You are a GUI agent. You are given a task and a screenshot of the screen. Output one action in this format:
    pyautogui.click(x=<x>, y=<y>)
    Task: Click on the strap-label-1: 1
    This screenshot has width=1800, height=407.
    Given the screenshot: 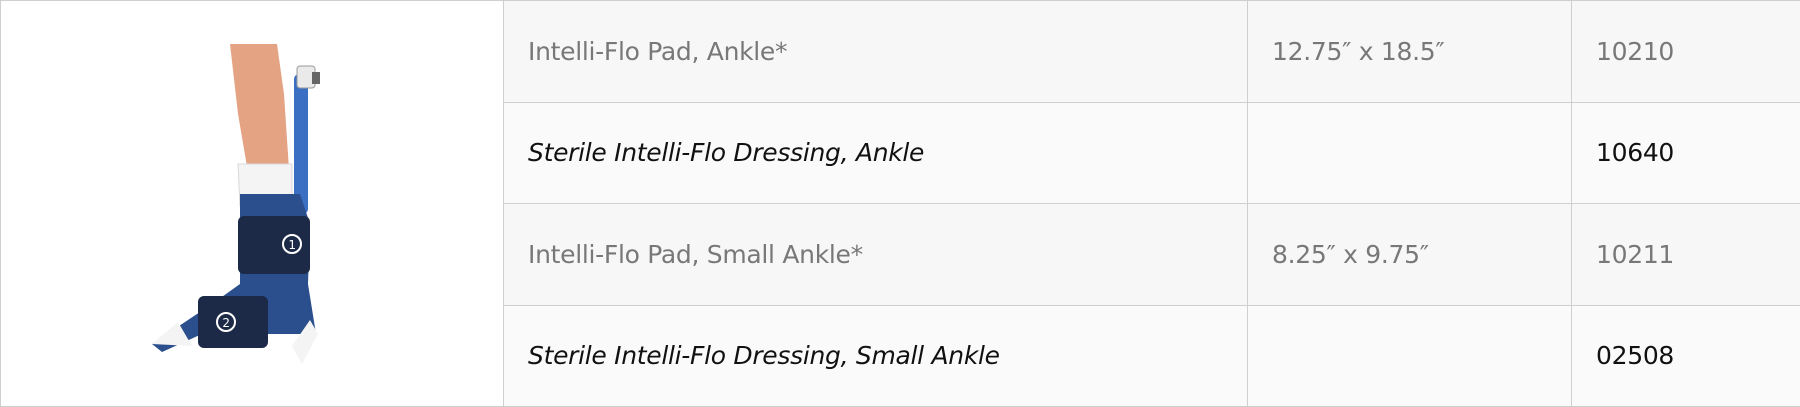 What is the action you would take?
    pyautogui.click(x=291, y=245)
    